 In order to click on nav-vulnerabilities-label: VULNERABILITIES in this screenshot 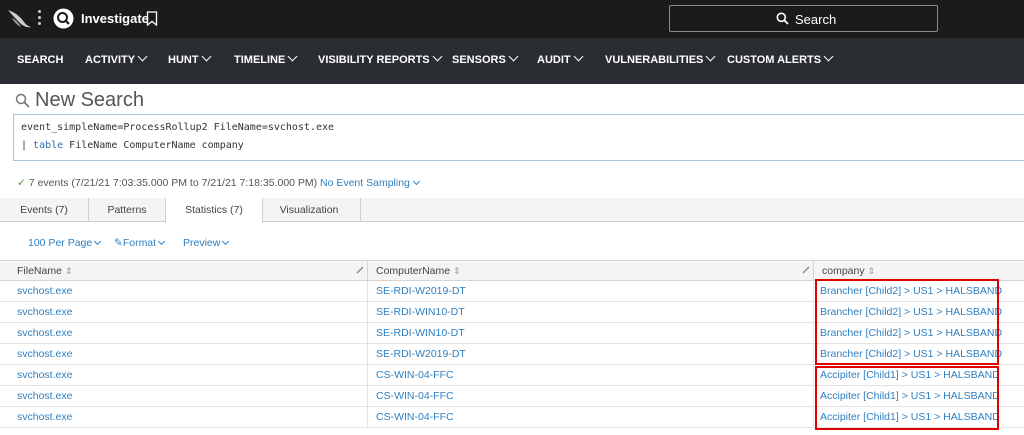, I will do `click(654, 60)`.